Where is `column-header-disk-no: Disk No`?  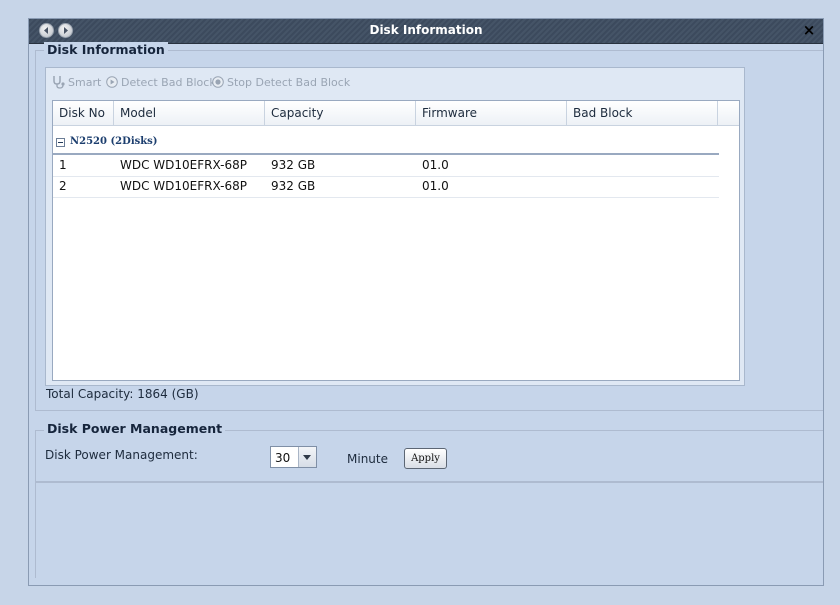
column-header-disk-no: Disk No is located at coordinates (83, 113).